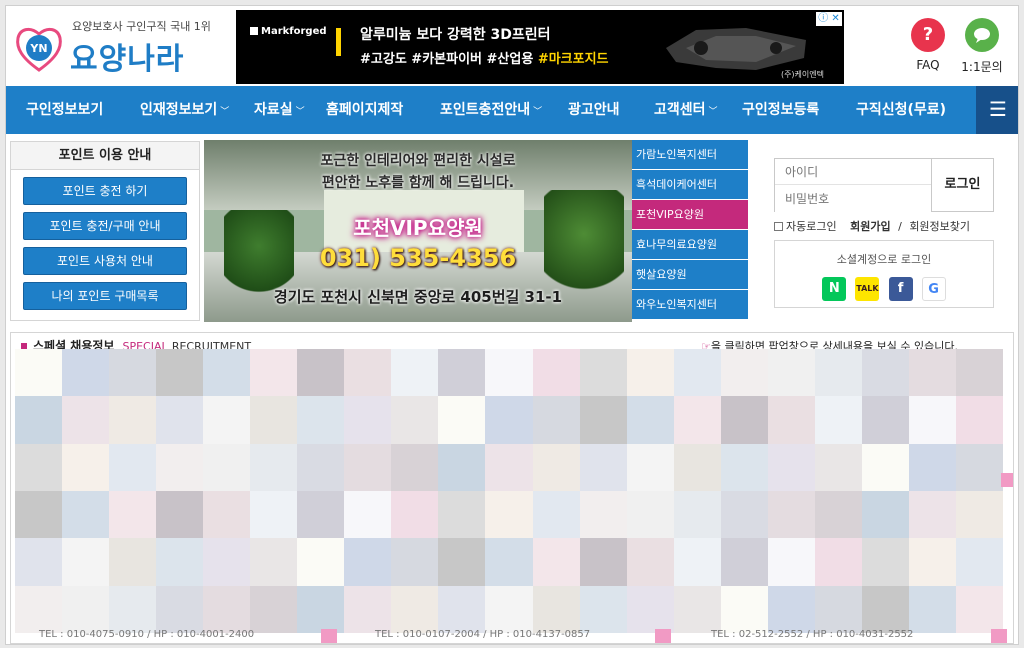  I want to click on inquiry-button: 1:1문의, so click(982, 46).